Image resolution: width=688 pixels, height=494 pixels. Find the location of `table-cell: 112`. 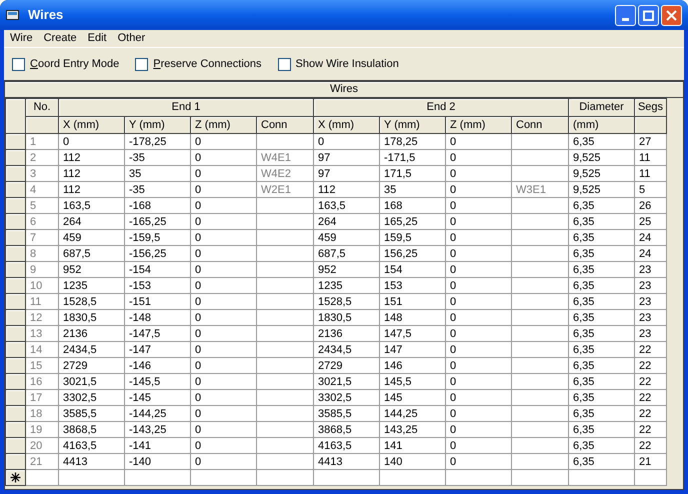

table-cell: 112 is located at coordinates (347, 190).